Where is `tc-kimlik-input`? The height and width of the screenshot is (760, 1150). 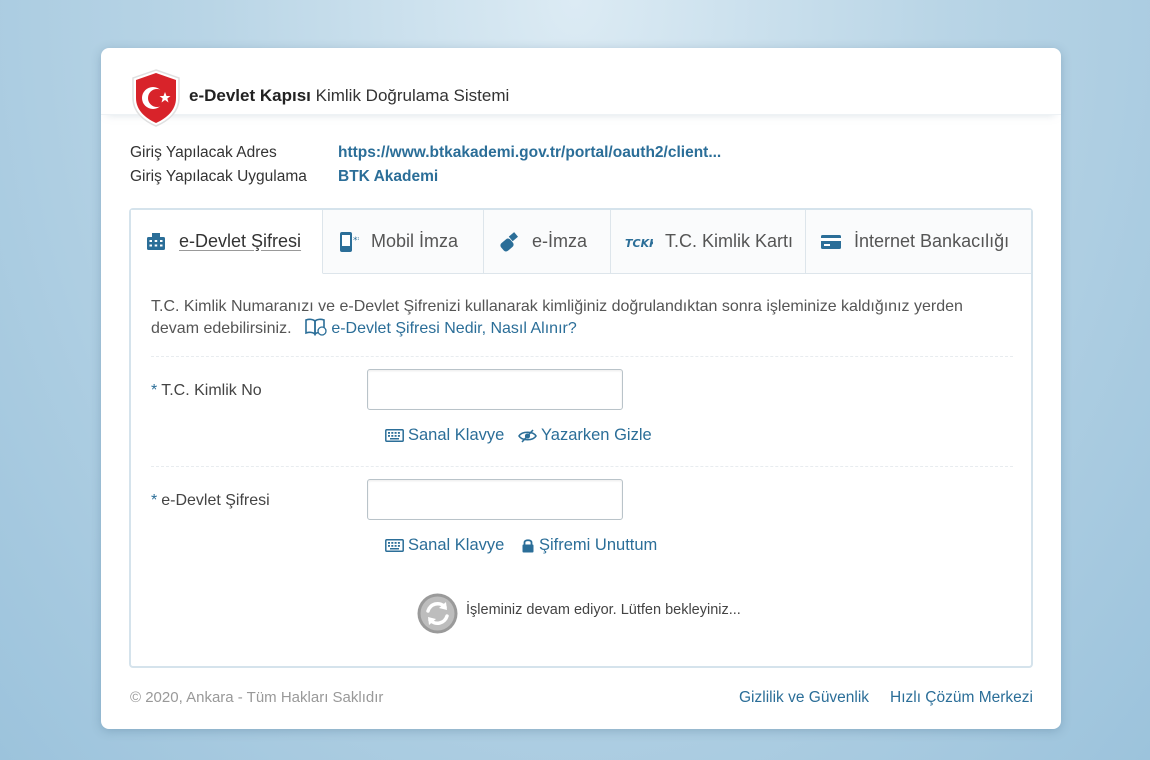 tc-kimlik-input is located at coordinates (495, 389).